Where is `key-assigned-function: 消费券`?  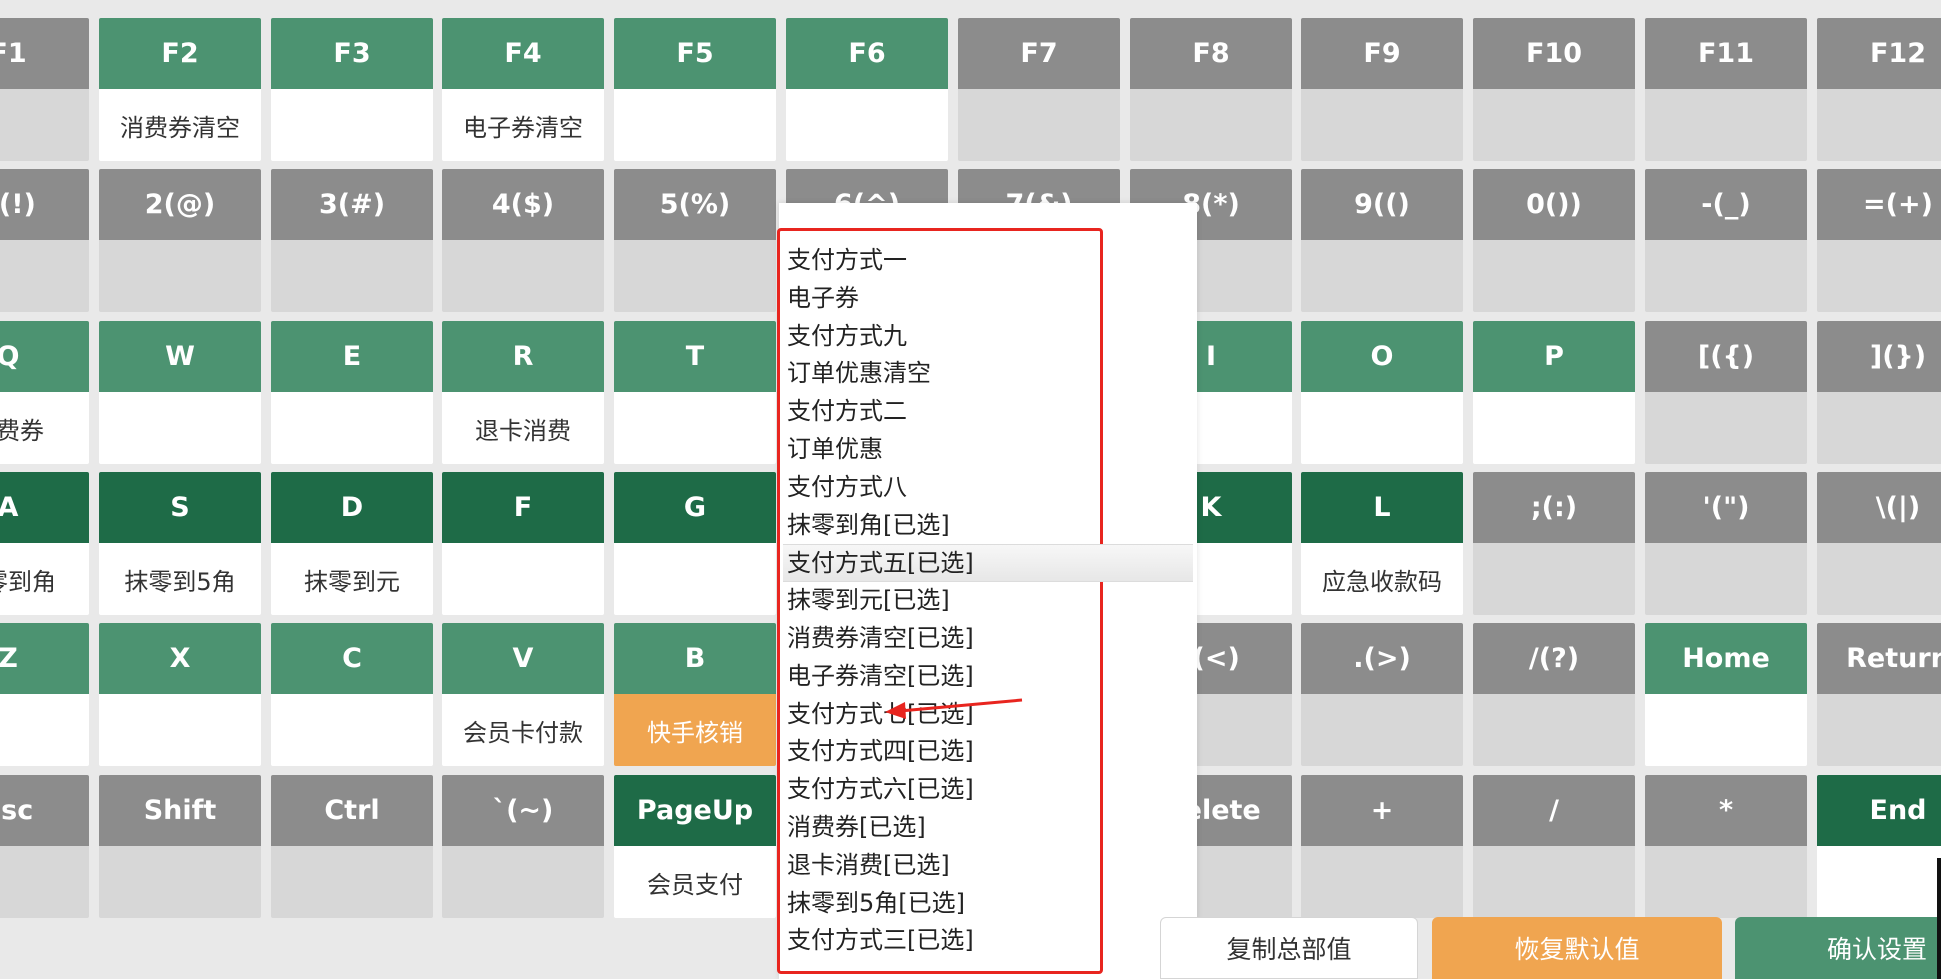 key-assigned-function: 消费券 is located at coordinates (44, 428).